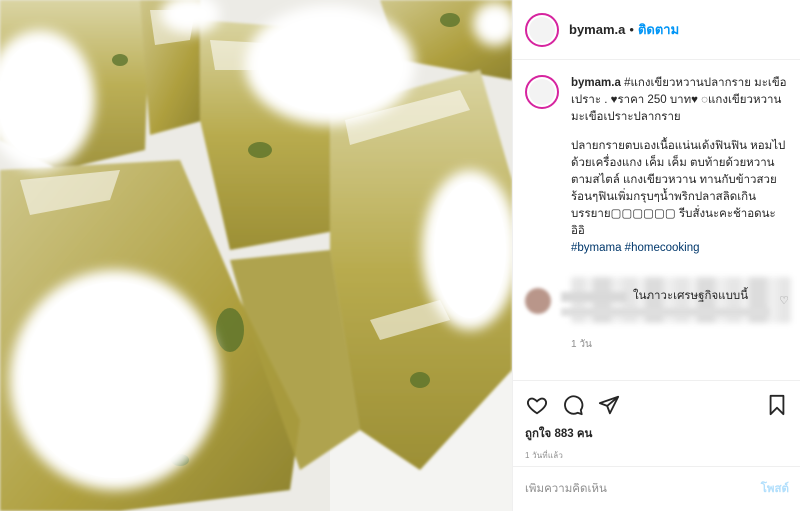  What do you see at coordinates (573, 405) in the screenshot?
I see `comment-icon` at bounding box center [573, 405].